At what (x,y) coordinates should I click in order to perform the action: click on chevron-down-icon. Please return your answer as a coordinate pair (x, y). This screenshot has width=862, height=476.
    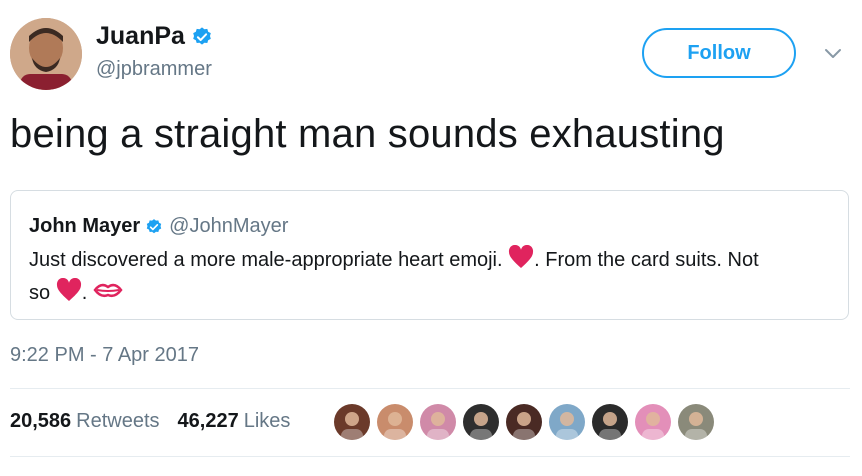
    Looking at the image, I should click on (833, 53).